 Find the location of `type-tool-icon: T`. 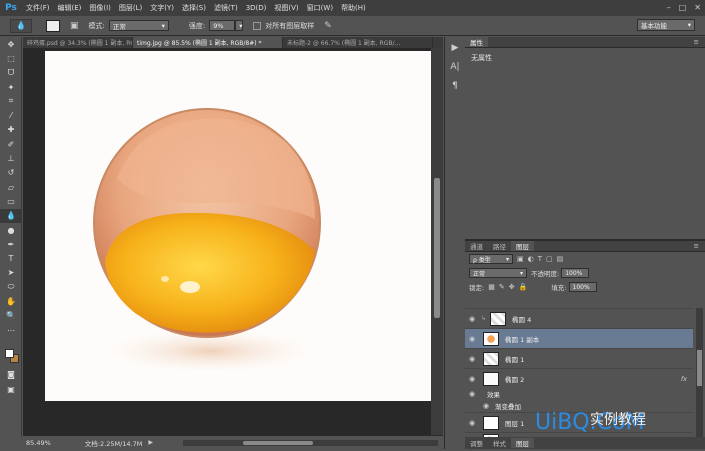

type-tool-icon: T is located at coordinates (11, 258).